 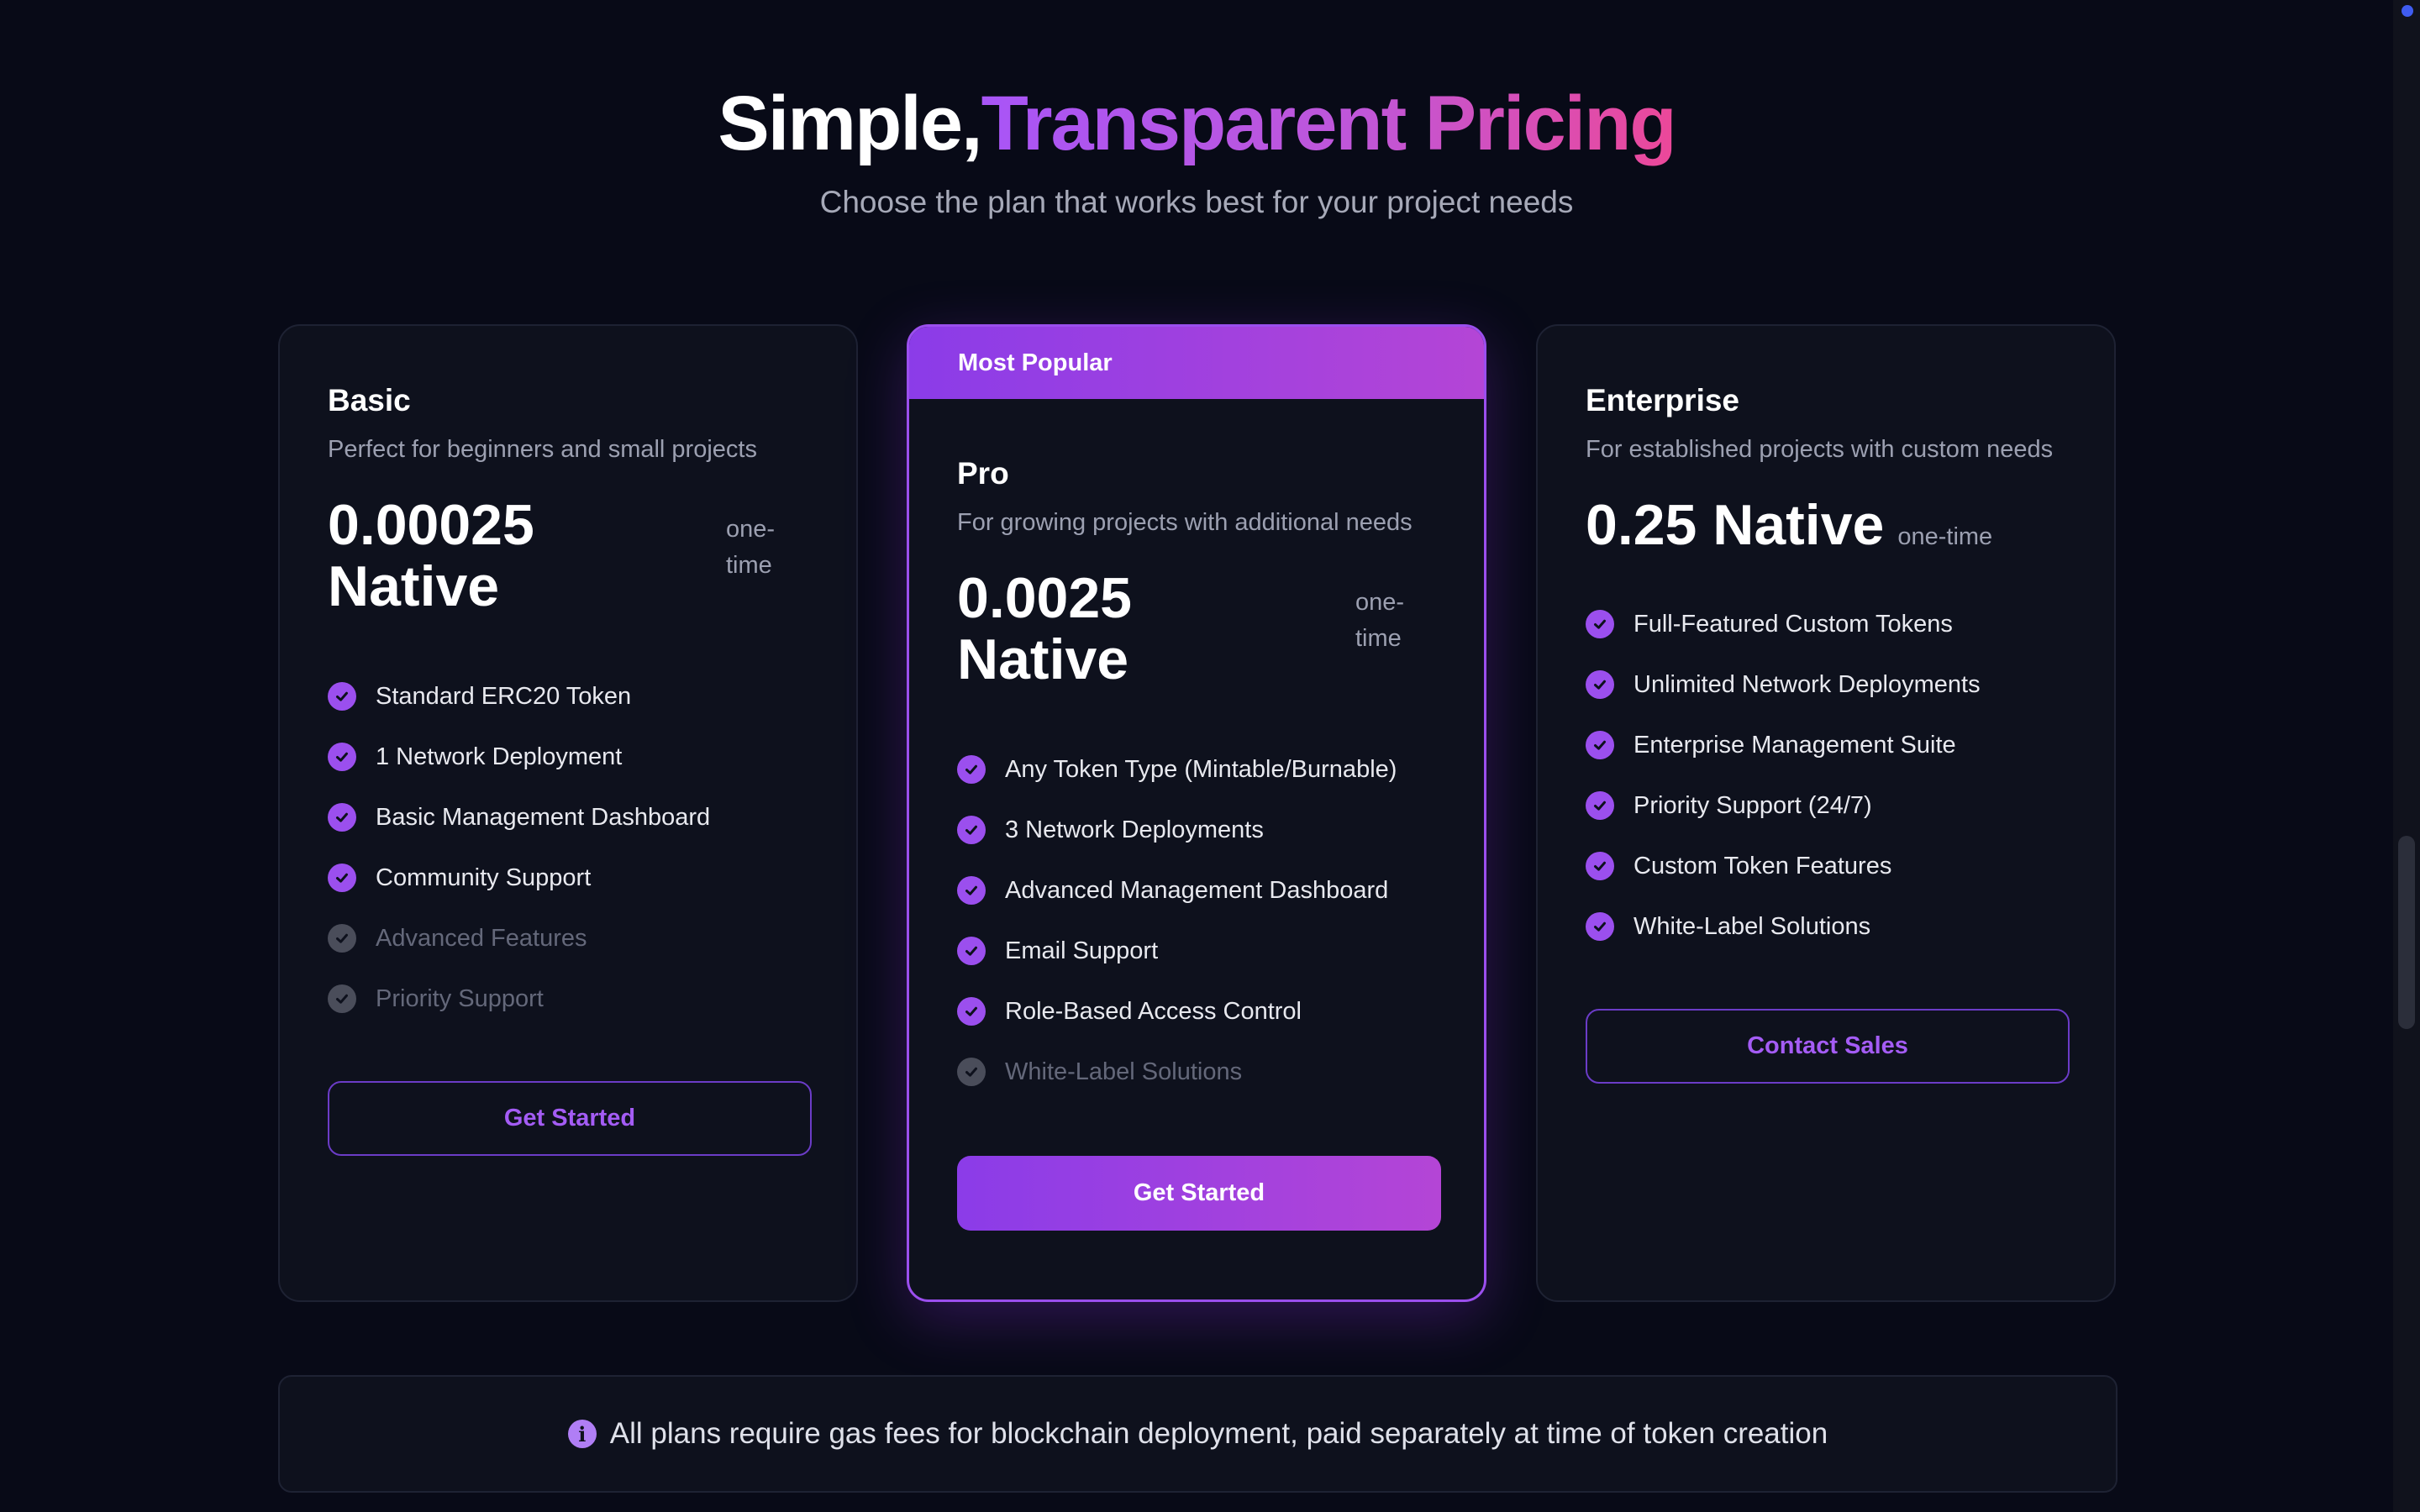 What do you see at coordinates (2406, 932) in the screenshot?
I see `scroll-thumb` at bounding box center [2406, 932].